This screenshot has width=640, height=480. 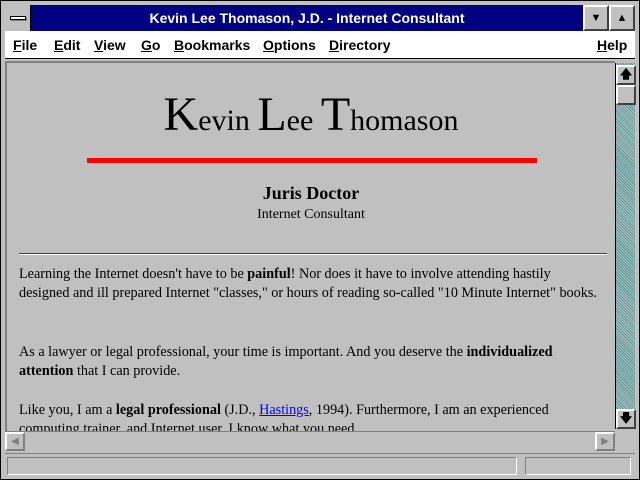 I want to click on progress-indicator, so click(x=578, y=466).